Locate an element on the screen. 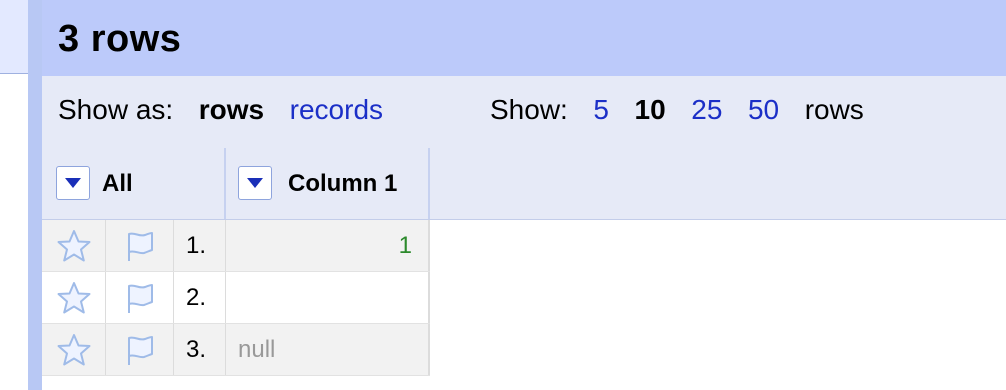 The height and width of the screenshot is (390, 1006). show-as-records-link: records is located at coordinates (336, 109).